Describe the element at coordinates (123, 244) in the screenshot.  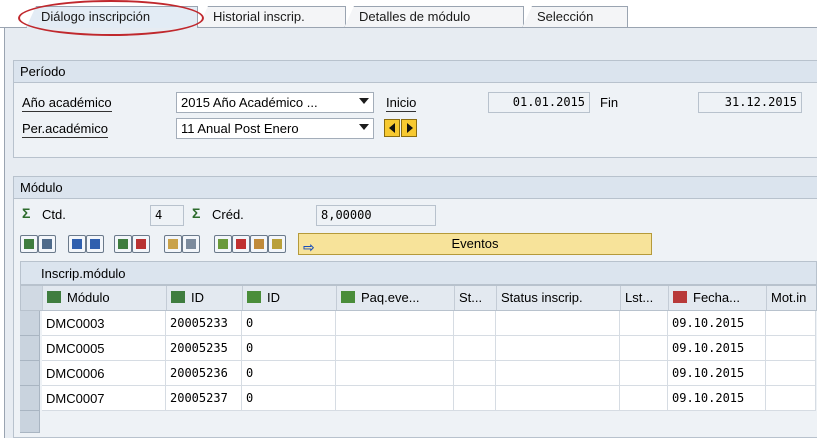
I see `insert-row-icon` at that location.